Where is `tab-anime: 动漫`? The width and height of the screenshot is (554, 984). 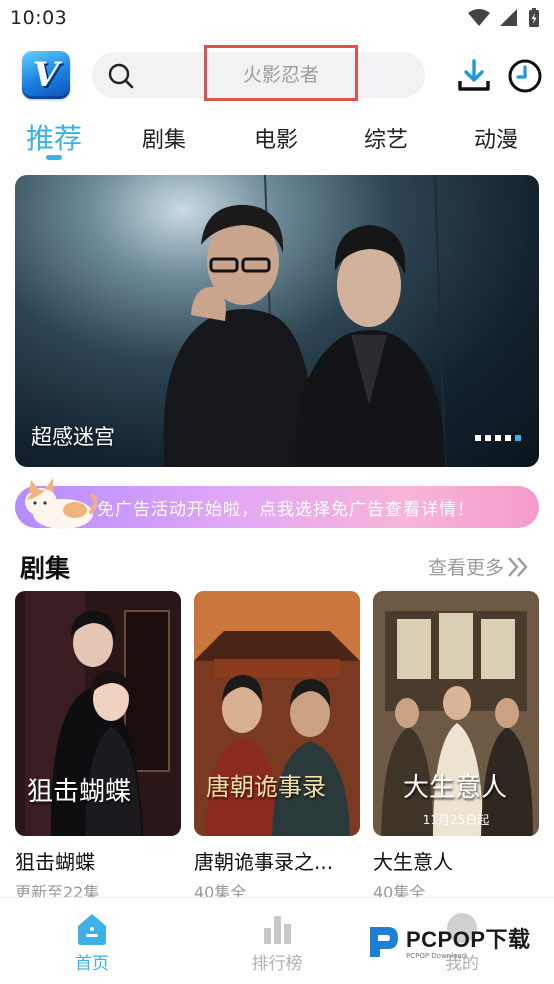 tab-anime: 动漫 is located at coordinates (496, 138).